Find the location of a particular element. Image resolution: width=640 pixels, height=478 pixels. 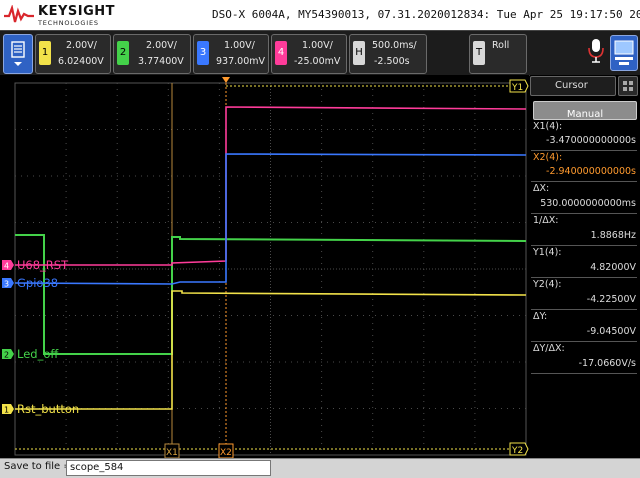

trigger-mode: Roll is located at coordinates (501, 45).